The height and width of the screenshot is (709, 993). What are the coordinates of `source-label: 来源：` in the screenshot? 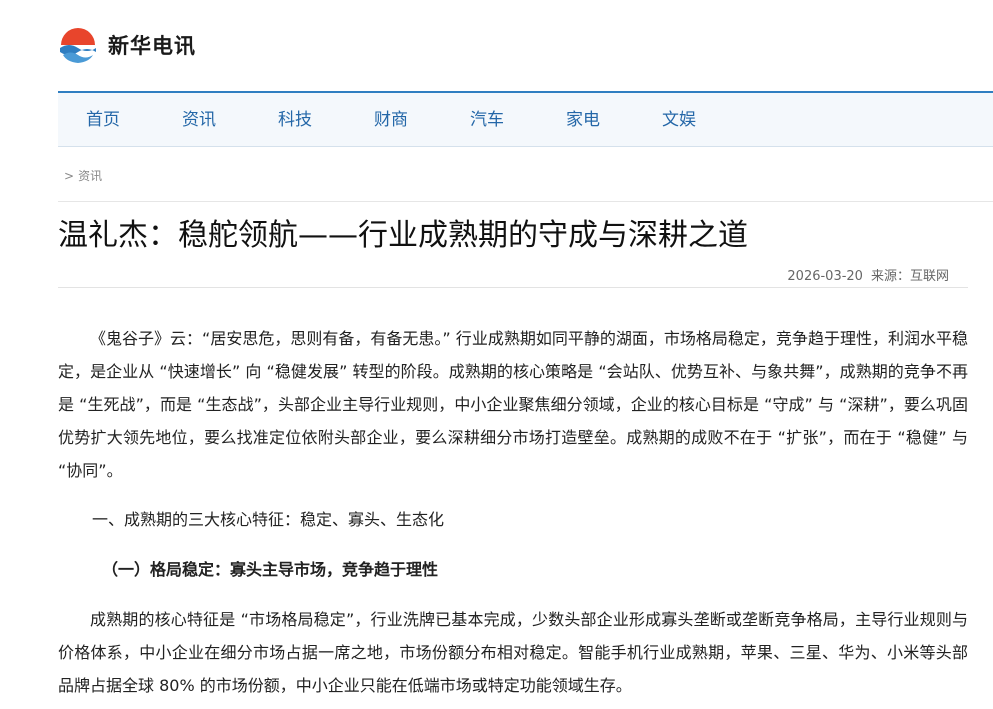 It's located at (890, 276).